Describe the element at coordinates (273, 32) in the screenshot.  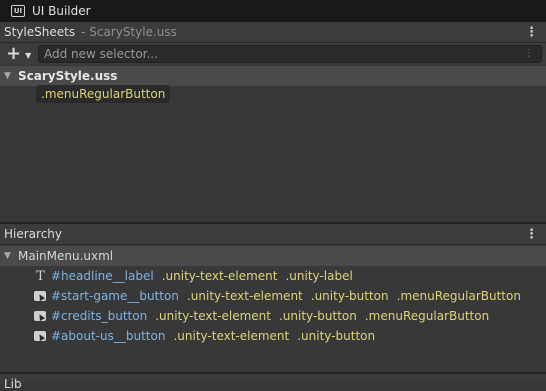
I see `stylesheets-header: StyleSheets - ScaryStyle.uss ⋮` at that location.